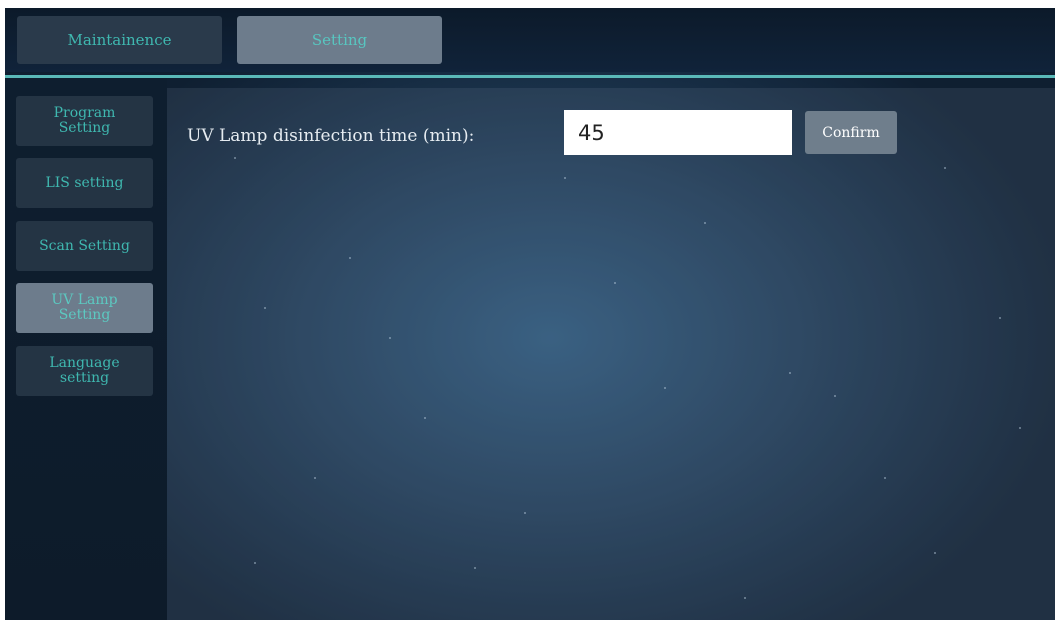  I want to click on sidebar-item-label: Scan Setting, so click(84, 245).